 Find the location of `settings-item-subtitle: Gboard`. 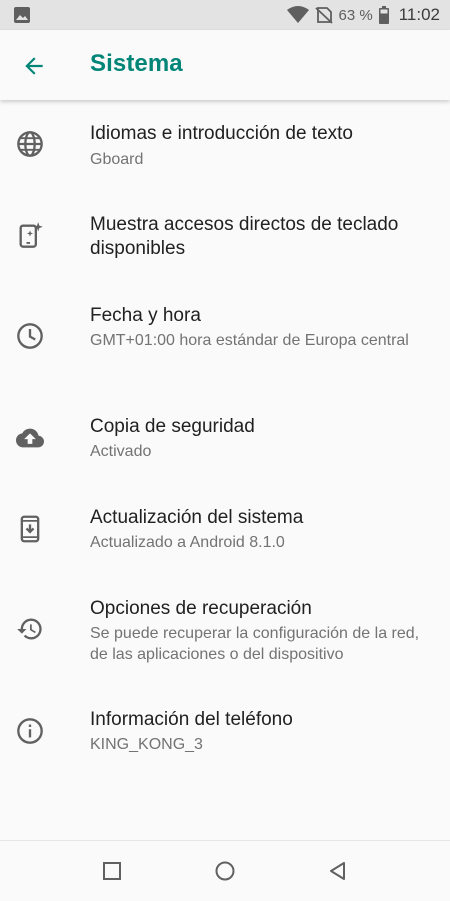

settings-item-subtitle: Gboard is located at coordinates (117, 159).